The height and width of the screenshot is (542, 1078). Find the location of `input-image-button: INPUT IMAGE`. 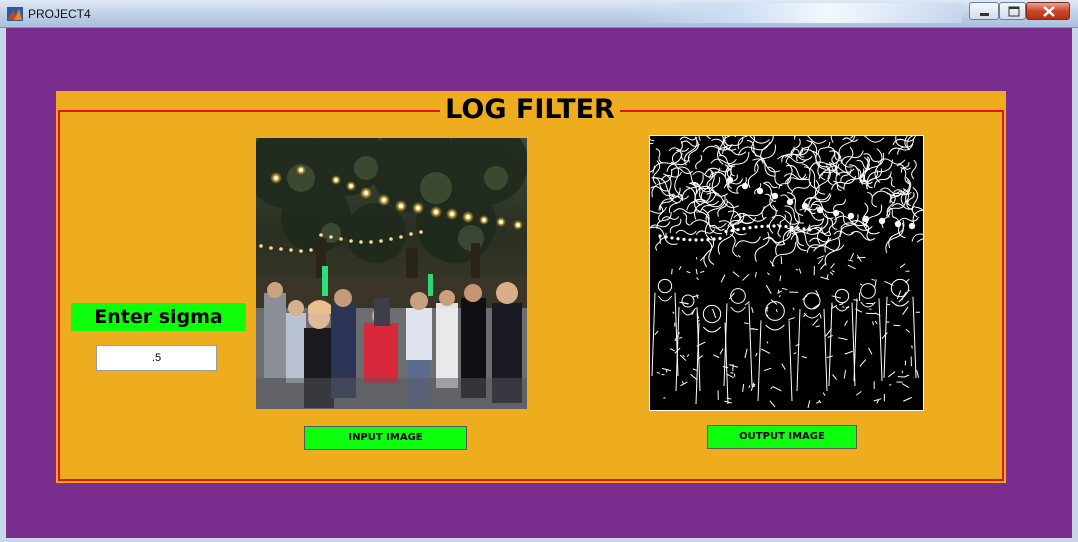

input-image-button: INPUT IMAGE is located at coordinates (385, 438).